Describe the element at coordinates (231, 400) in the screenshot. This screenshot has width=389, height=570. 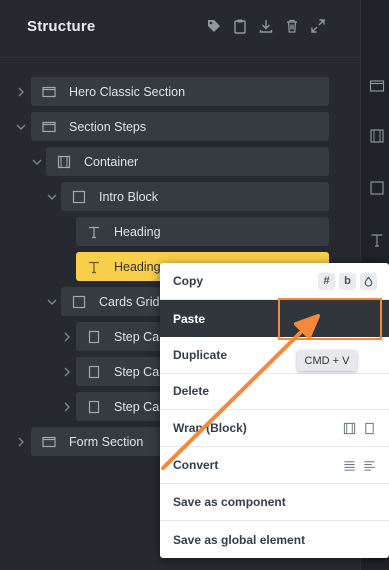
I see `arrow-shaft` at that location.